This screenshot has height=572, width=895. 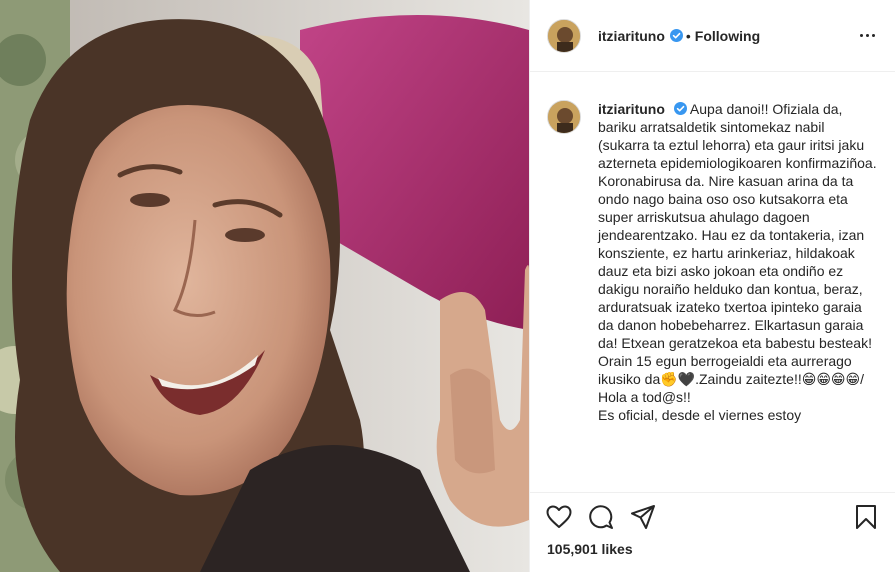 I want to click on post-header: itziarituno • Following, so click(x=712, y=36).